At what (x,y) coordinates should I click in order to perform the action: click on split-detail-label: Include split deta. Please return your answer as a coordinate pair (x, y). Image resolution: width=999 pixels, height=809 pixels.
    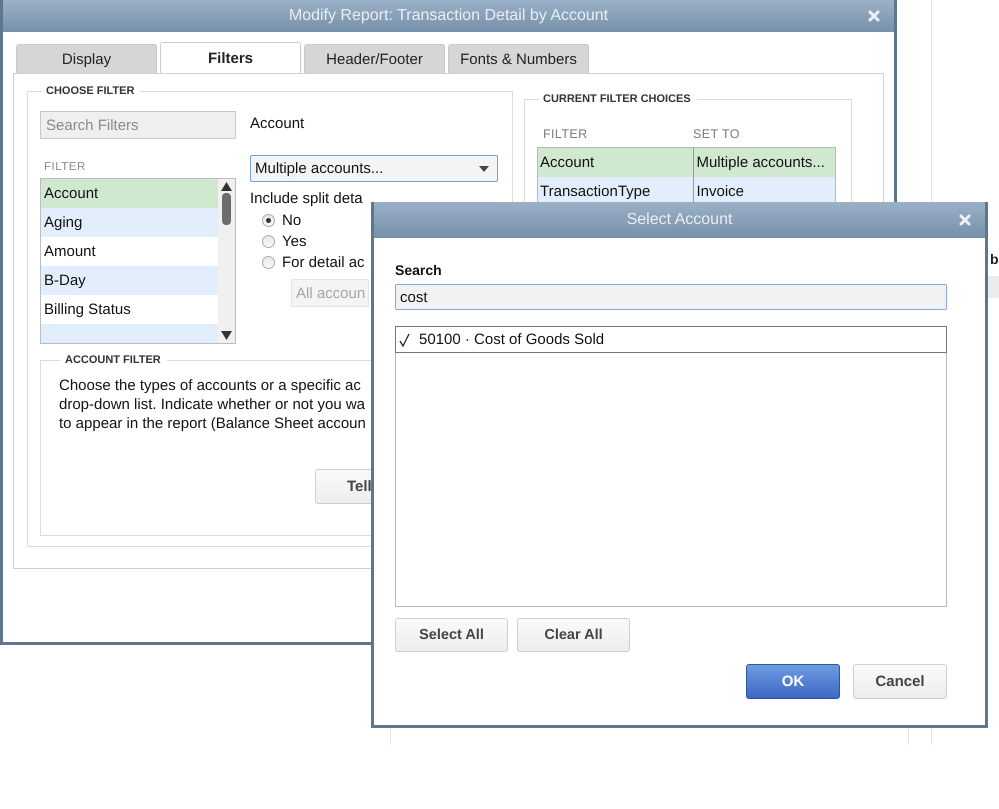
    Looking at the image, I should click on (307, 198).